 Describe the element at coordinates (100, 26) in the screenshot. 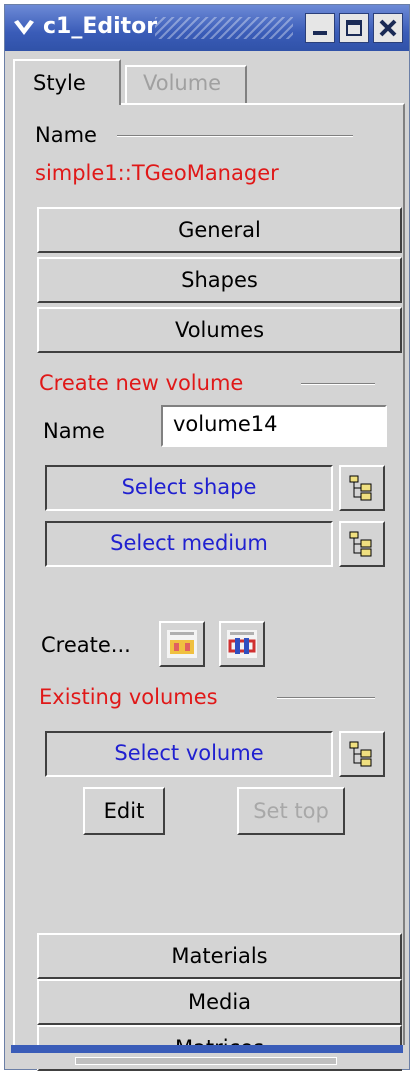

I see `window-title: c1_Editor` at that location.